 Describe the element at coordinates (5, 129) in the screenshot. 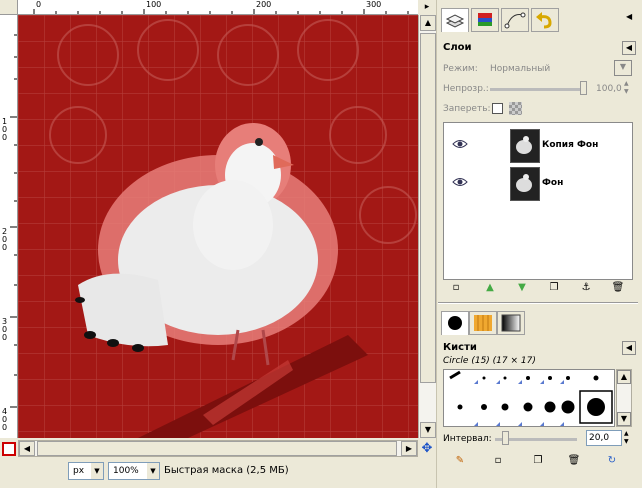

I see `ruler-label: 1 0 0` at that location.